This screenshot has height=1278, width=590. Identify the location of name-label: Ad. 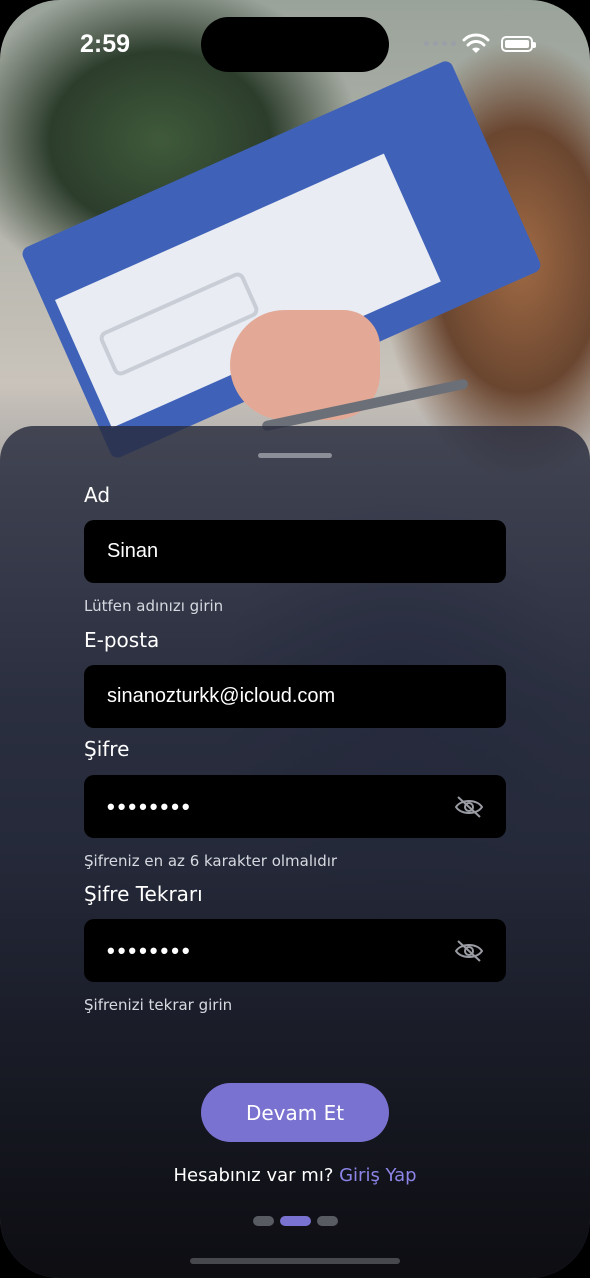
(97, 495).